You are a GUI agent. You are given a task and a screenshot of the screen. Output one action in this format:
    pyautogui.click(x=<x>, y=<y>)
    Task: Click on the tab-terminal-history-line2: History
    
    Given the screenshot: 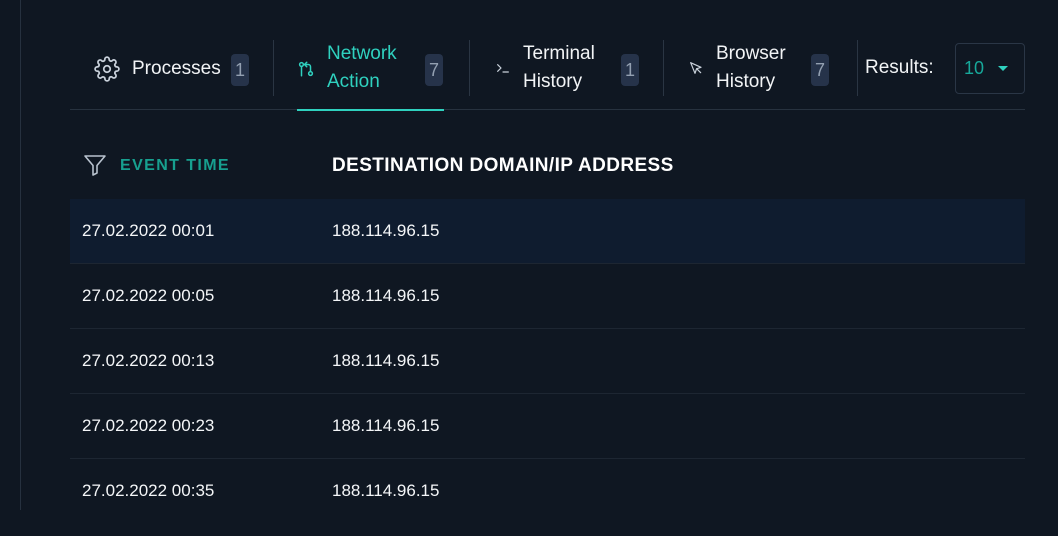 What is the action you would take?
    pyautogui.click(x=553, y=81)
    